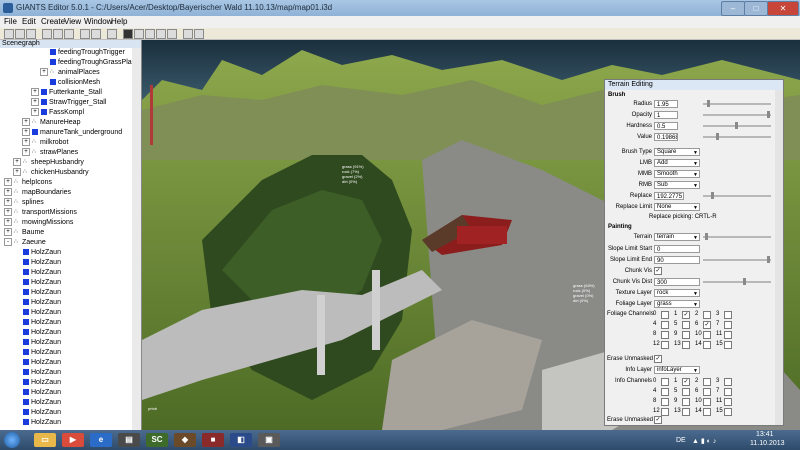 The image size is (800, 450). Describe the element at coordinates (677, 163) in the screenshot. I see `lmb-select: Add ▼` at that location.